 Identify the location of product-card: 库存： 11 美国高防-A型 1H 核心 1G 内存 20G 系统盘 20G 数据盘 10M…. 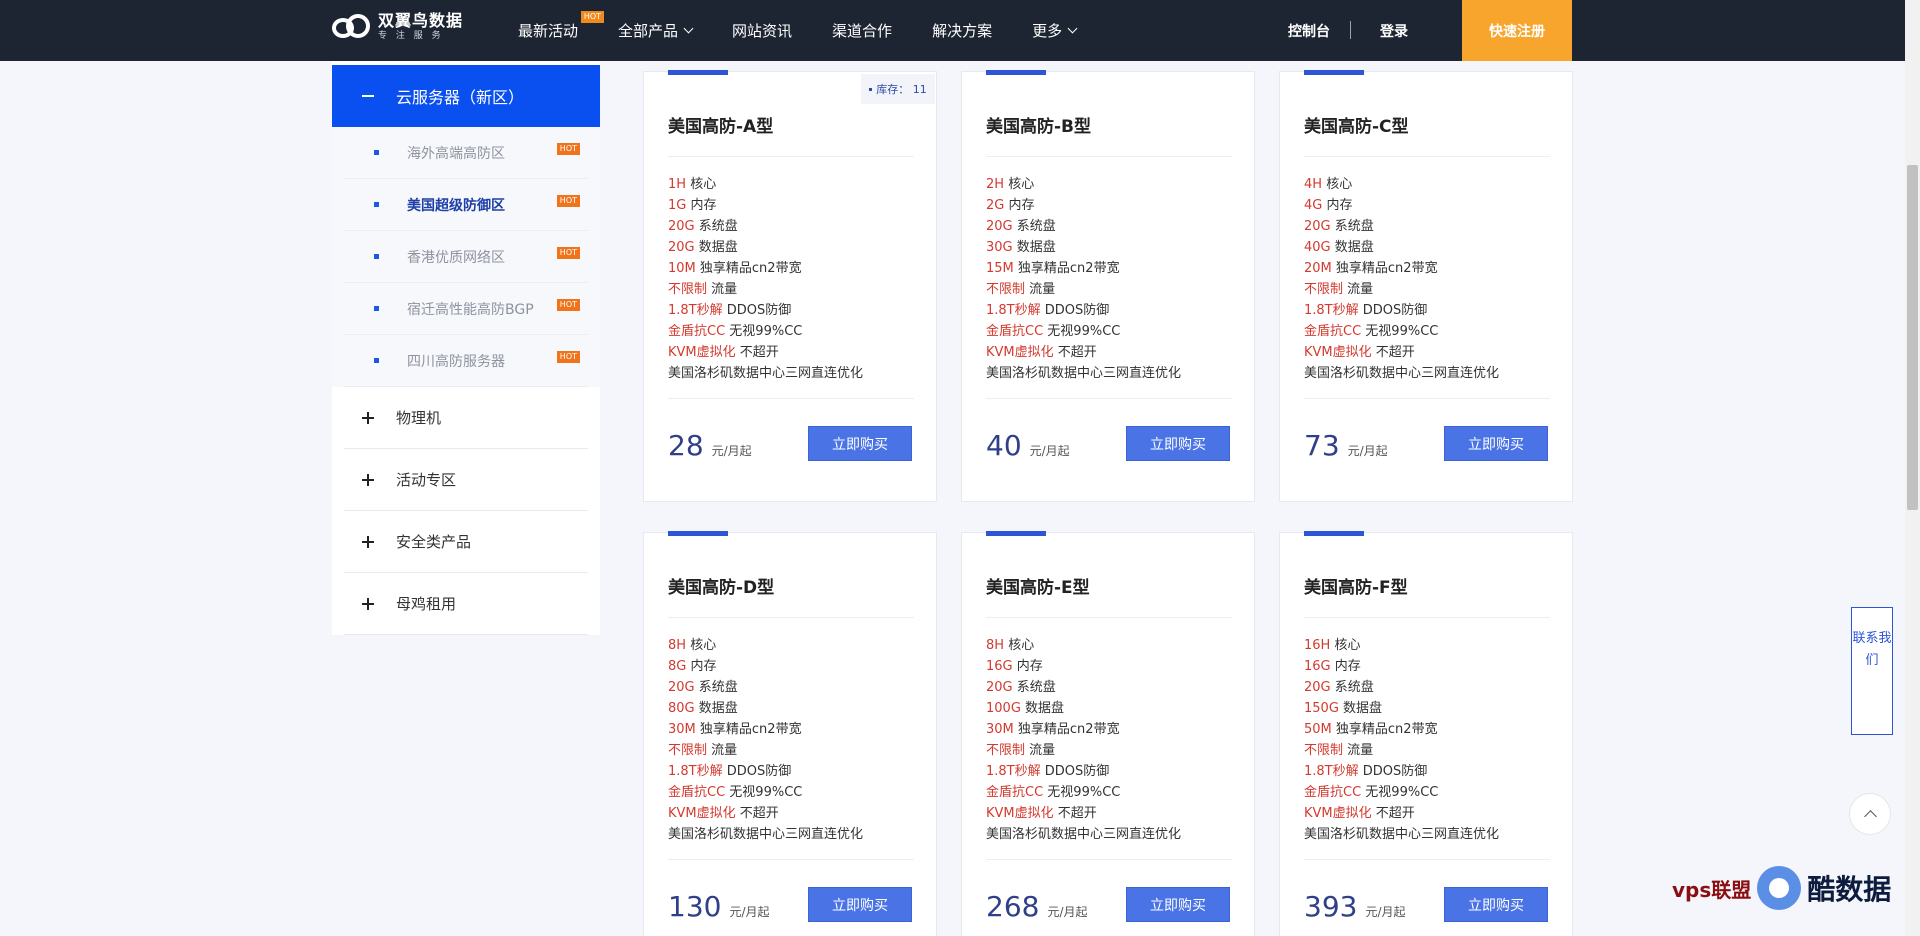
(790, 286).